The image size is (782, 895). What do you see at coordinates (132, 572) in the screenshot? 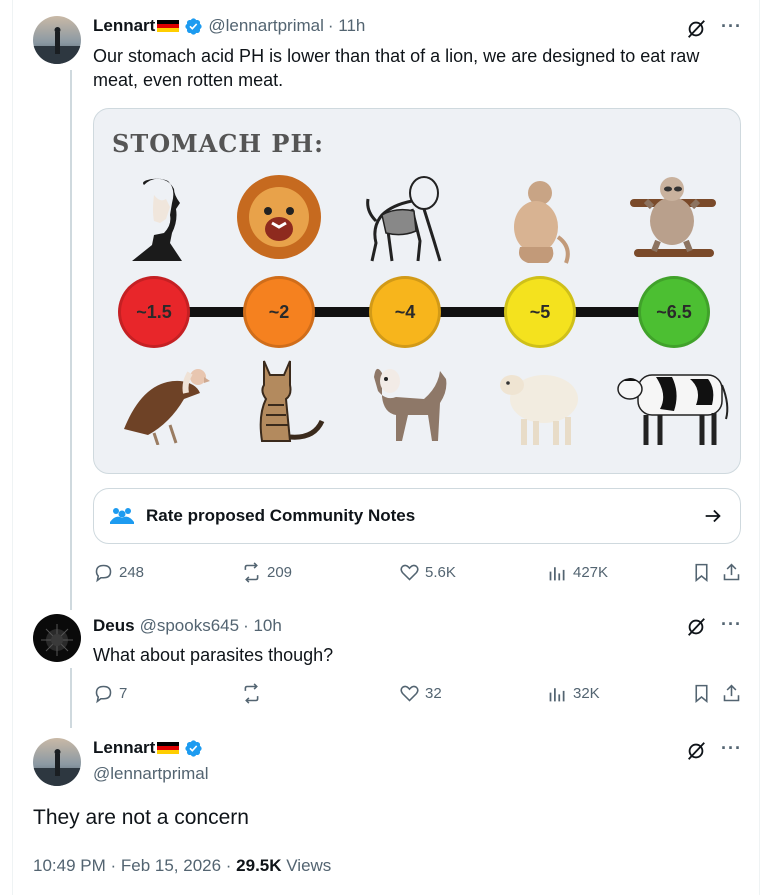
I see `reply-count: 248` at bounding box center [132, 572].